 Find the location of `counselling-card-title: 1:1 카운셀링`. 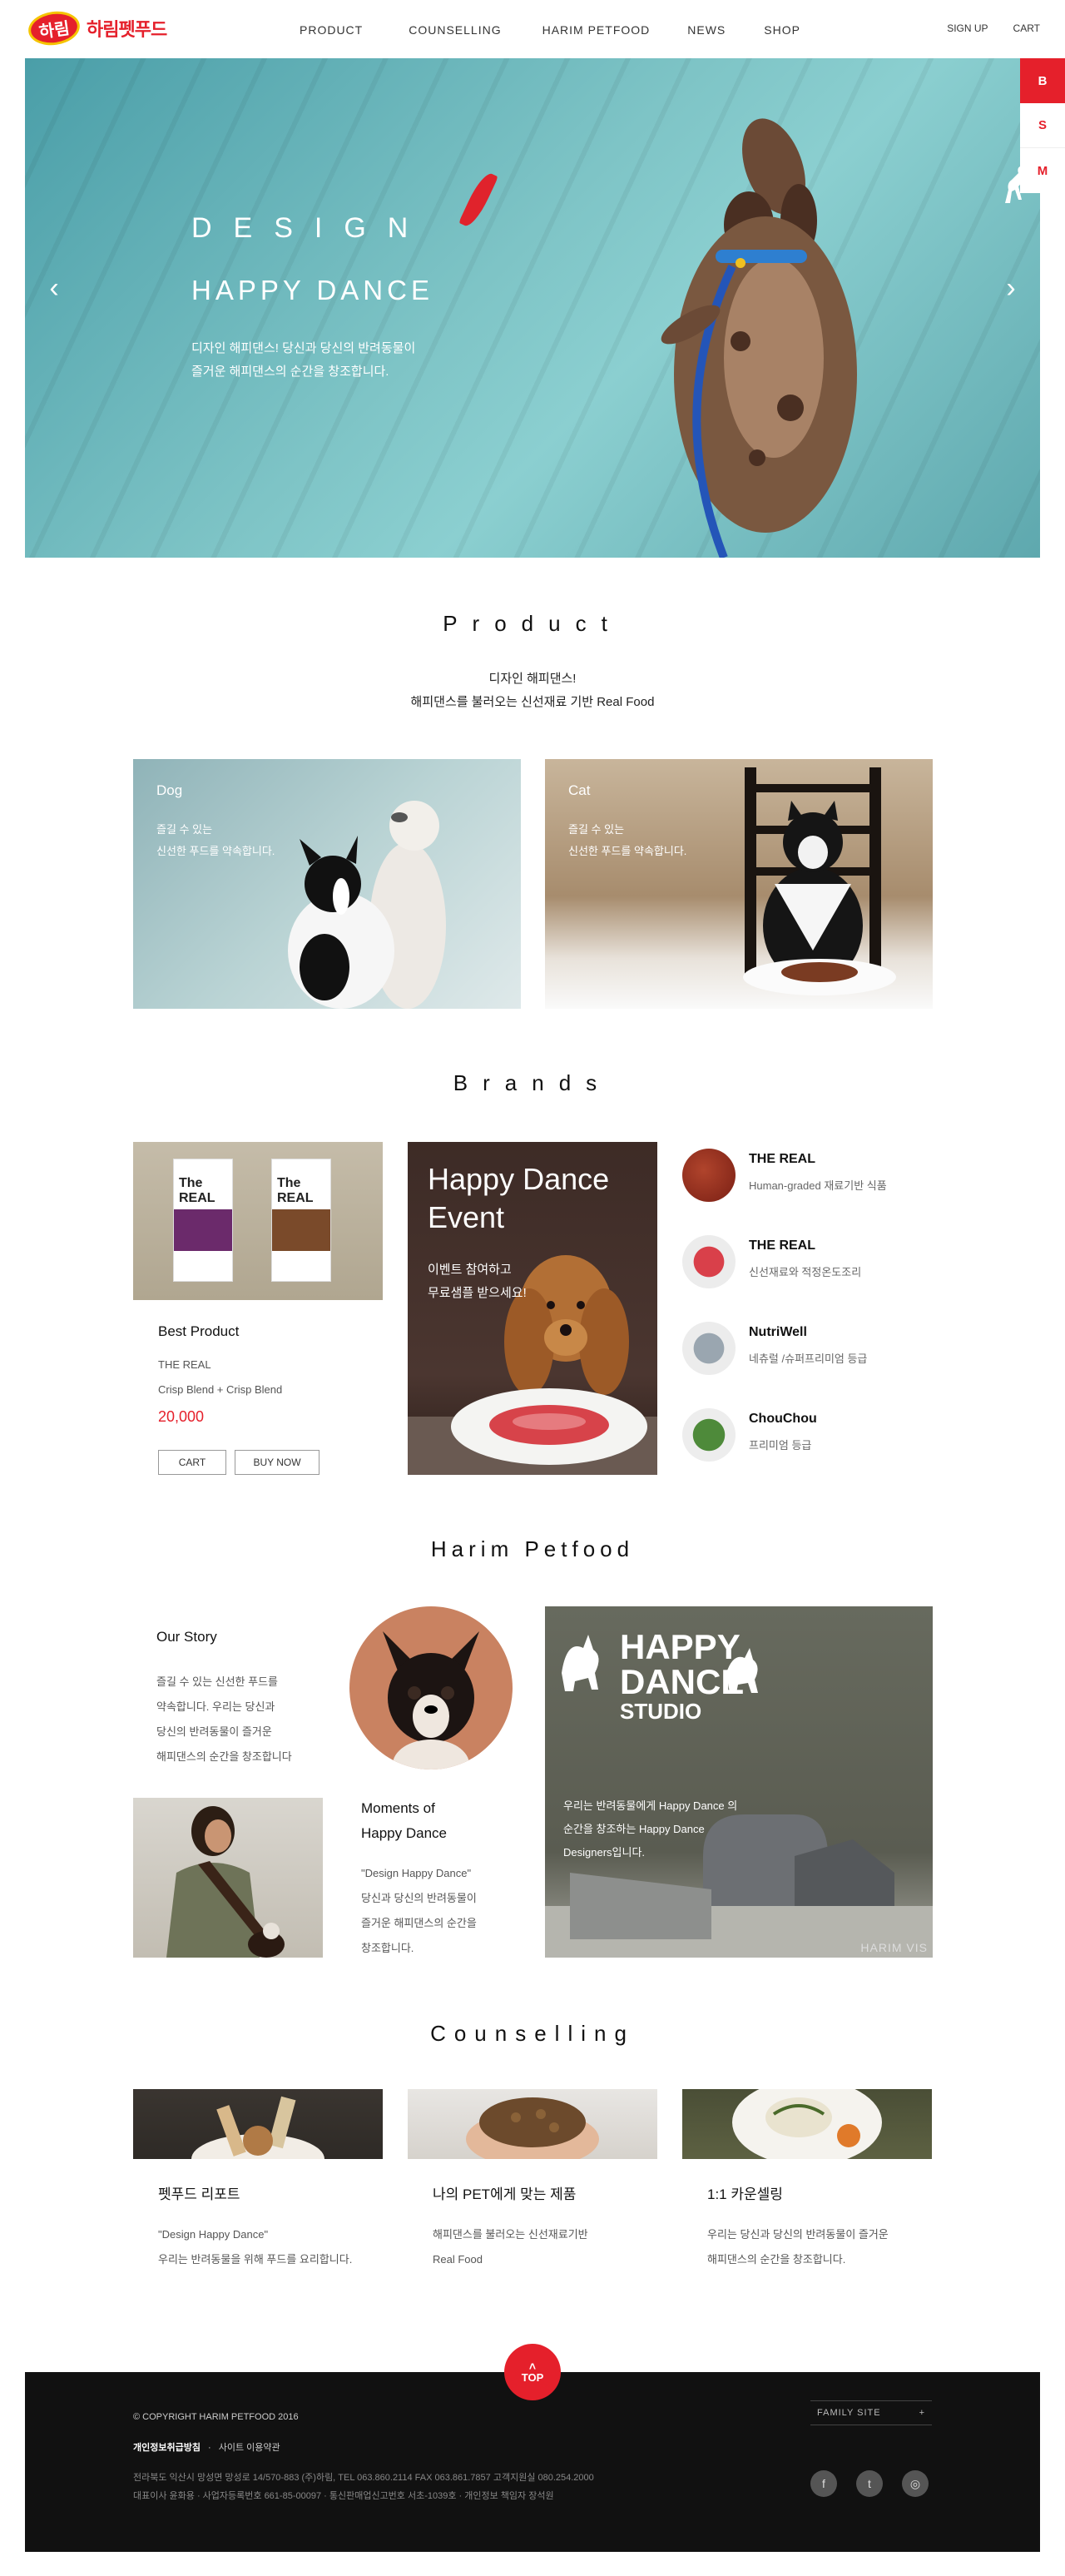

counselling-card-title: 1:1 카운셀링 is located at coordinates (745, 2194).